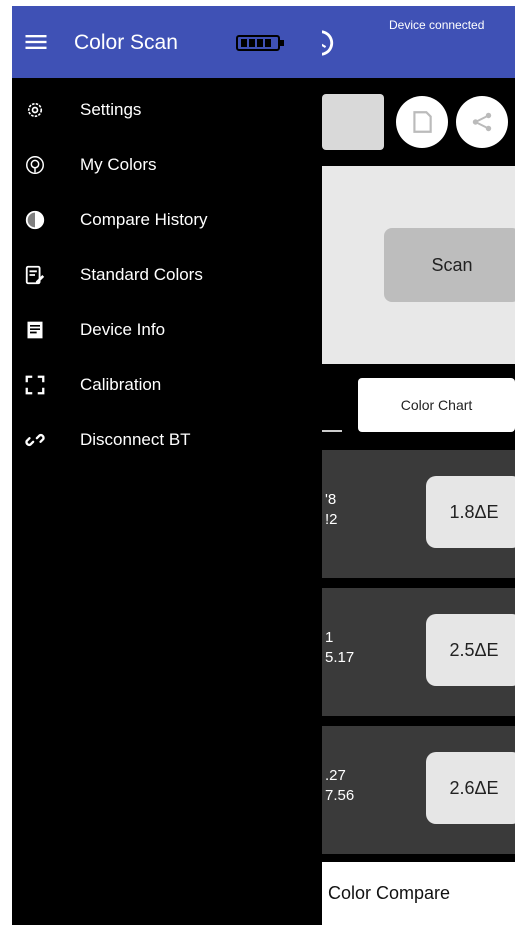  What do you see at coordinates (121, 384) in the screenshot?
I see `nav-item-label: Calibration` at bounding box center [121, 384].